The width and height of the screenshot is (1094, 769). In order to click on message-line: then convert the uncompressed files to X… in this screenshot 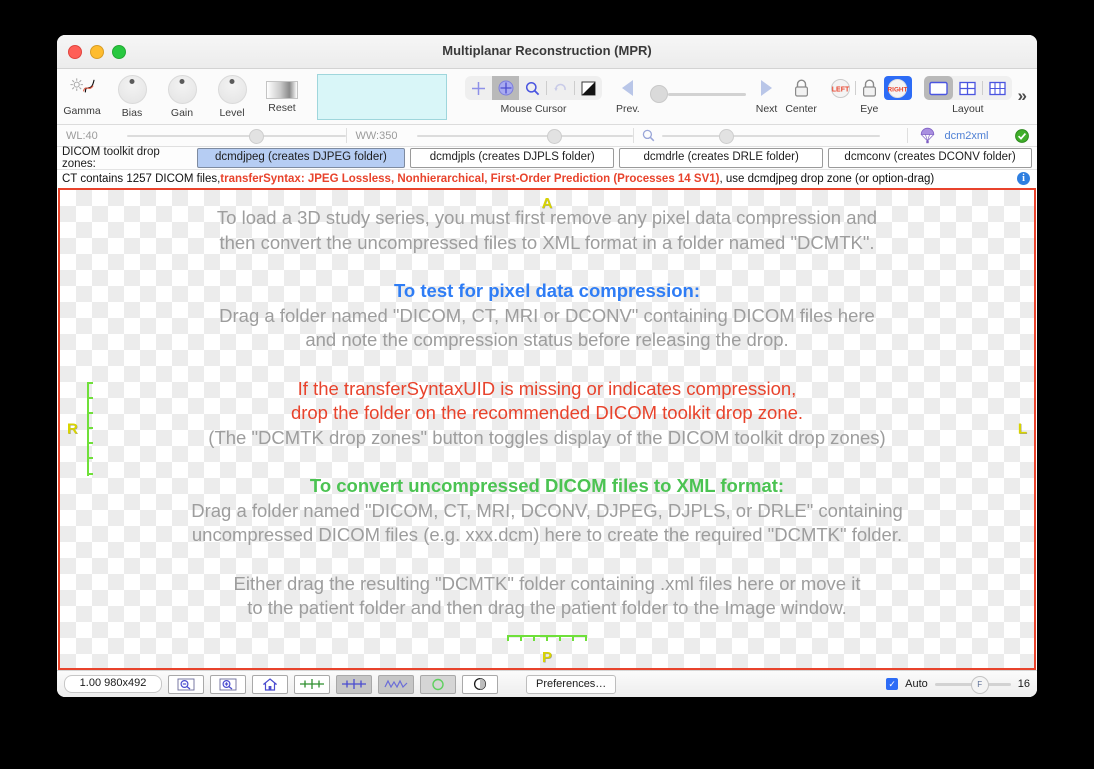, I will do `click(547, 242)`.